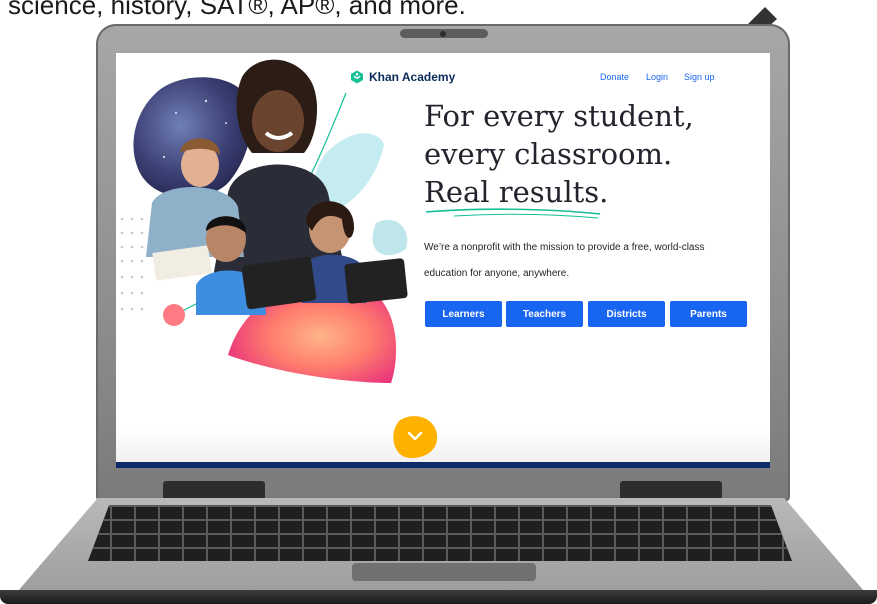 Image resolution: width=877 pixels, height=604 pixels. What do you see at coordinates (357, 77) in the screenshot?
I see `khan-logo-icon` at bounding box center [357, 77].